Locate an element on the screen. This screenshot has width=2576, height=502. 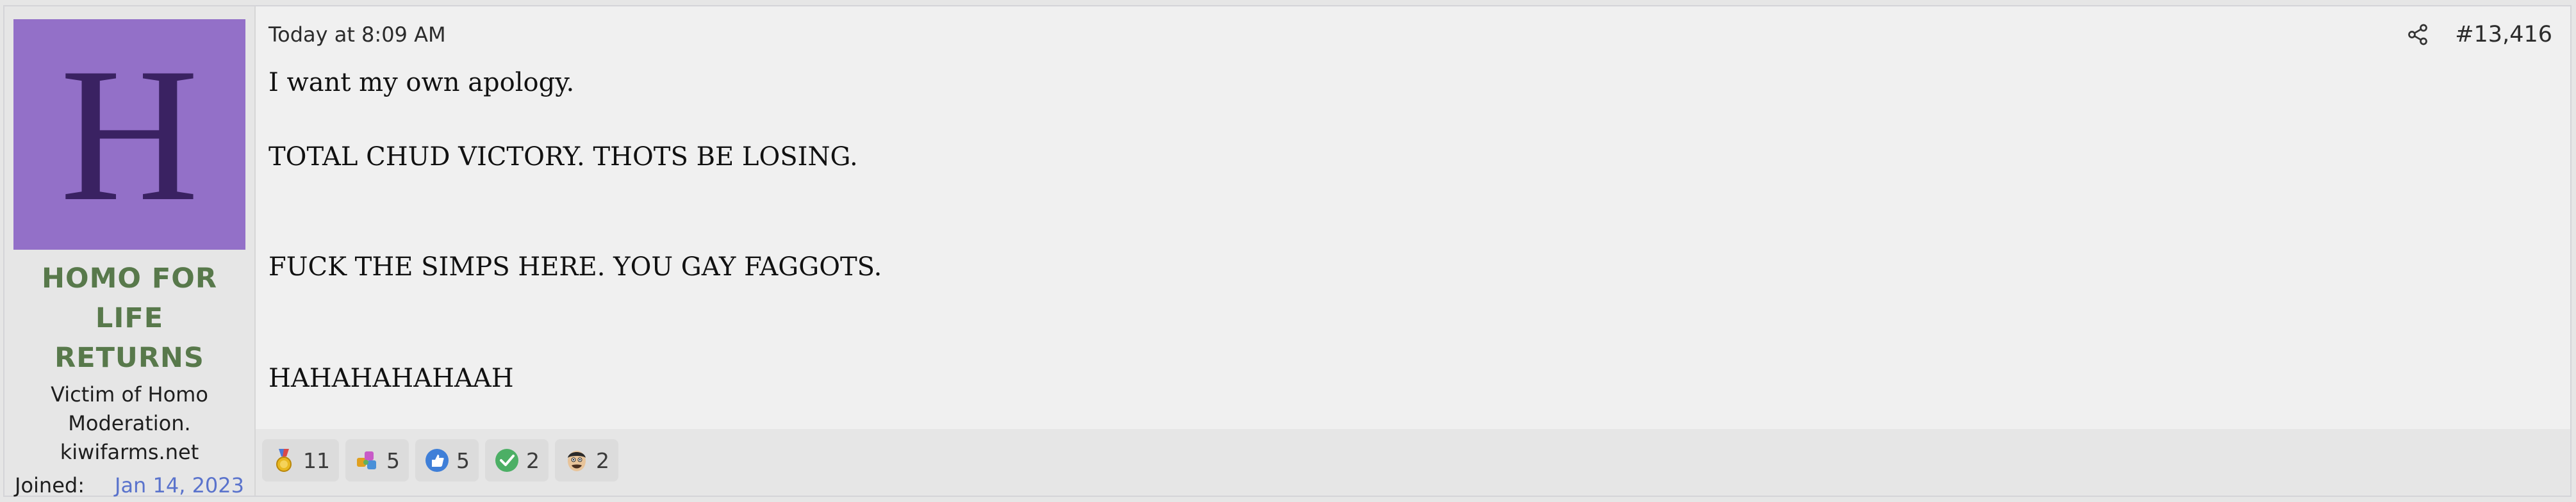
reactions-list: 11 5 5 2 2 is located at coordinates (440, 460).